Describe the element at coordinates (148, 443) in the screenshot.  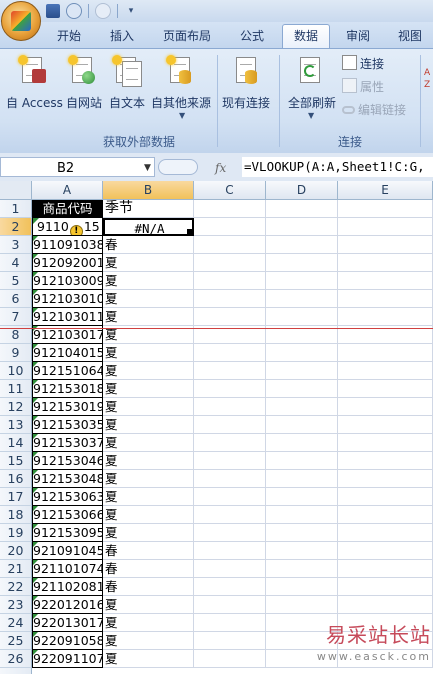
I see `cell-b14: 夏` at that location.